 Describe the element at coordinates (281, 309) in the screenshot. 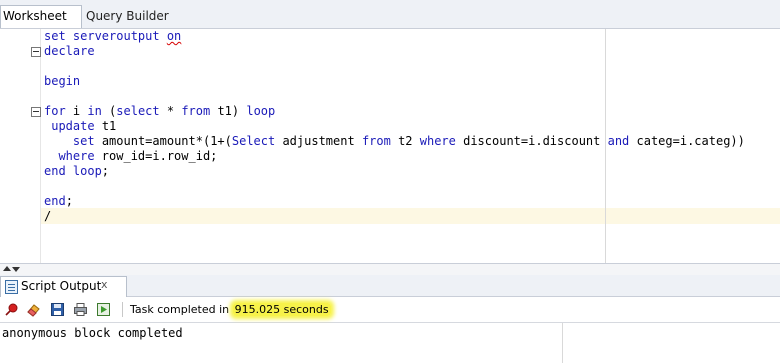

I see `elapsed-time-highlight: 915.025 seconds` at that location.